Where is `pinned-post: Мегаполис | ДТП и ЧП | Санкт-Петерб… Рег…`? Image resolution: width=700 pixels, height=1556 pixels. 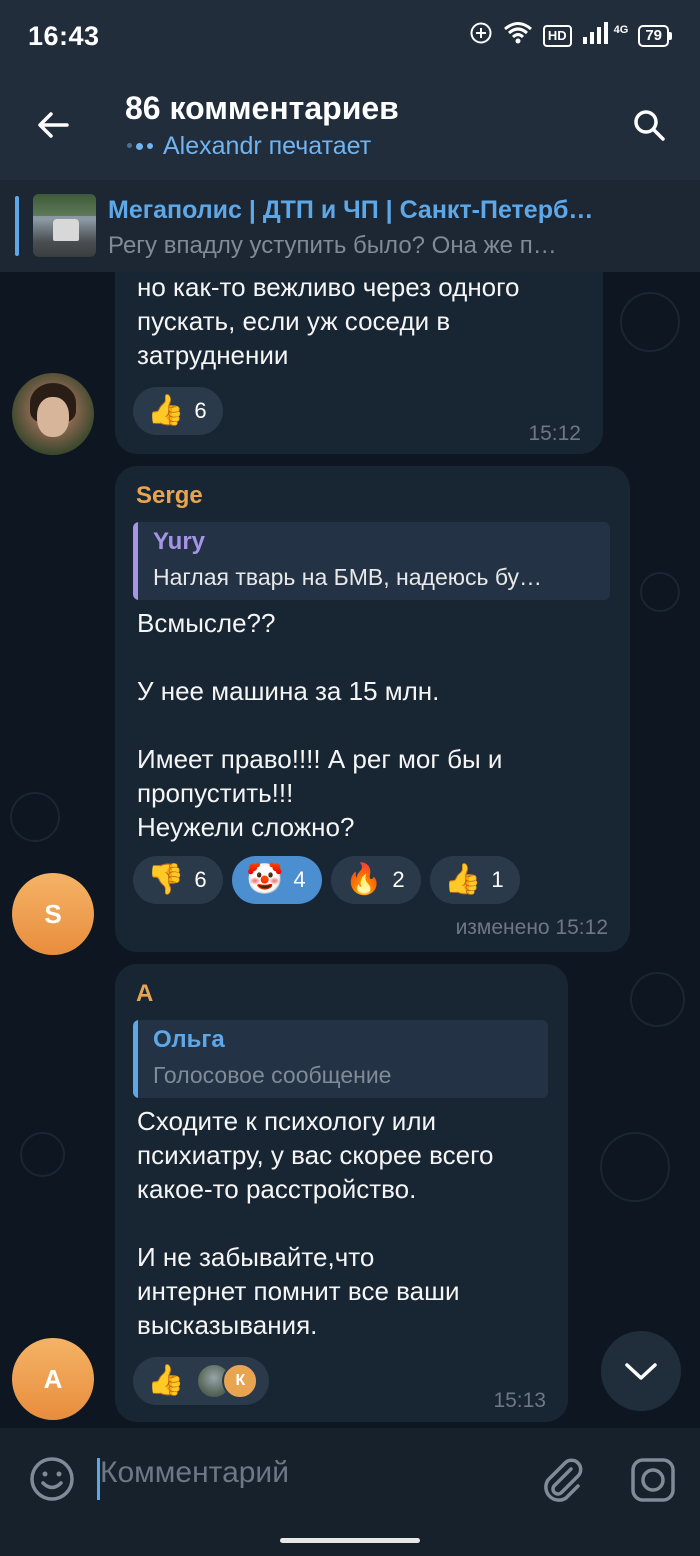 pinned-post: Мегаполис | ДТП и ЧП | Санкт-Петерб… Рег… is located at coordinates (350, 226).